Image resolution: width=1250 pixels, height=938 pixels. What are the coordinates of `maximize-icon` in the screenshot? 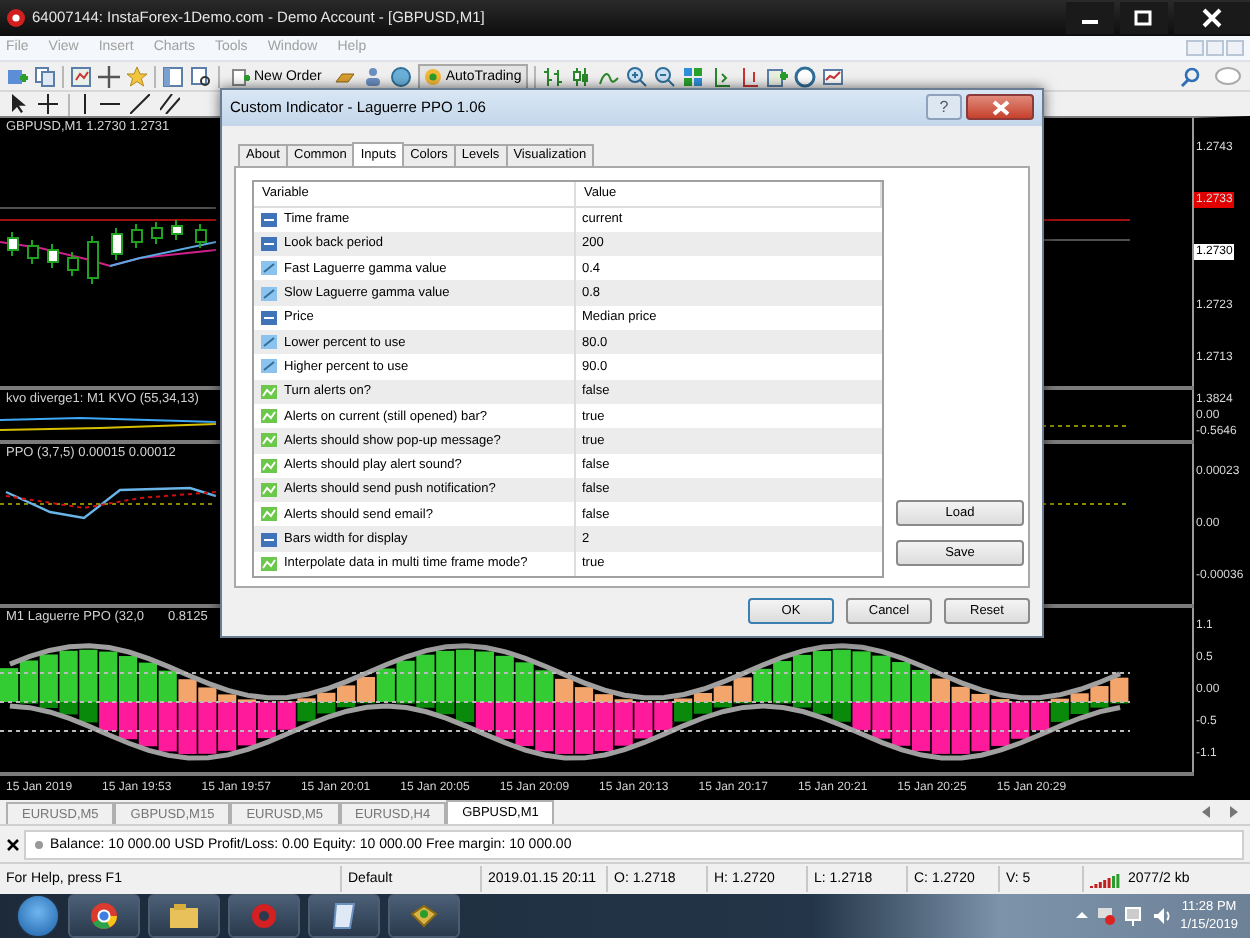 It's located at (1144, 17).